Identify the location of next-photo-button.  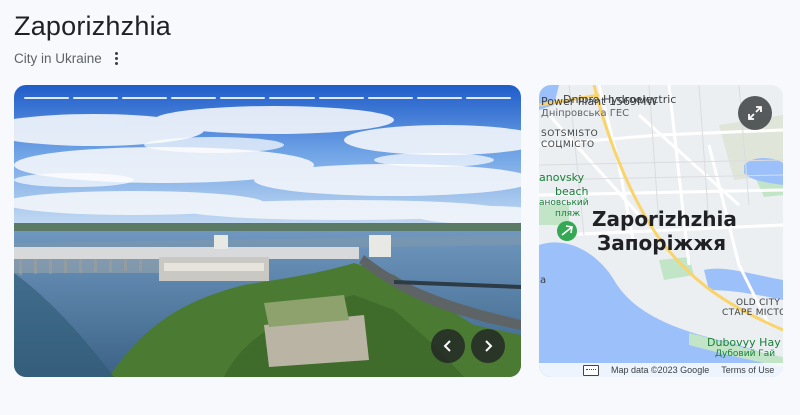
(488, 346).